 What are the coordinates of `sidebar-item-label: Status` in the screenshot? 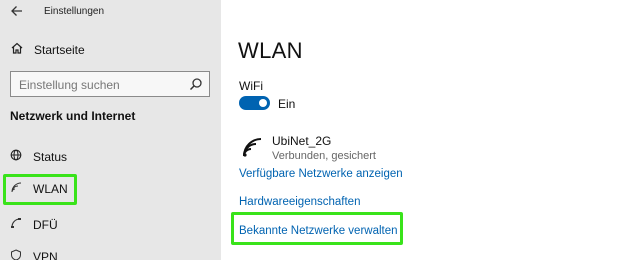 It's located at (50, 157).